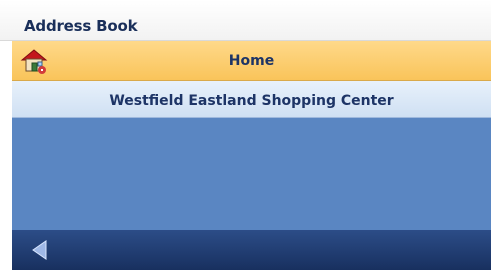 Image resolution: width=491 pixels, height=270 pixels. I want to click on back-arrow-icon, so click(40, 250).